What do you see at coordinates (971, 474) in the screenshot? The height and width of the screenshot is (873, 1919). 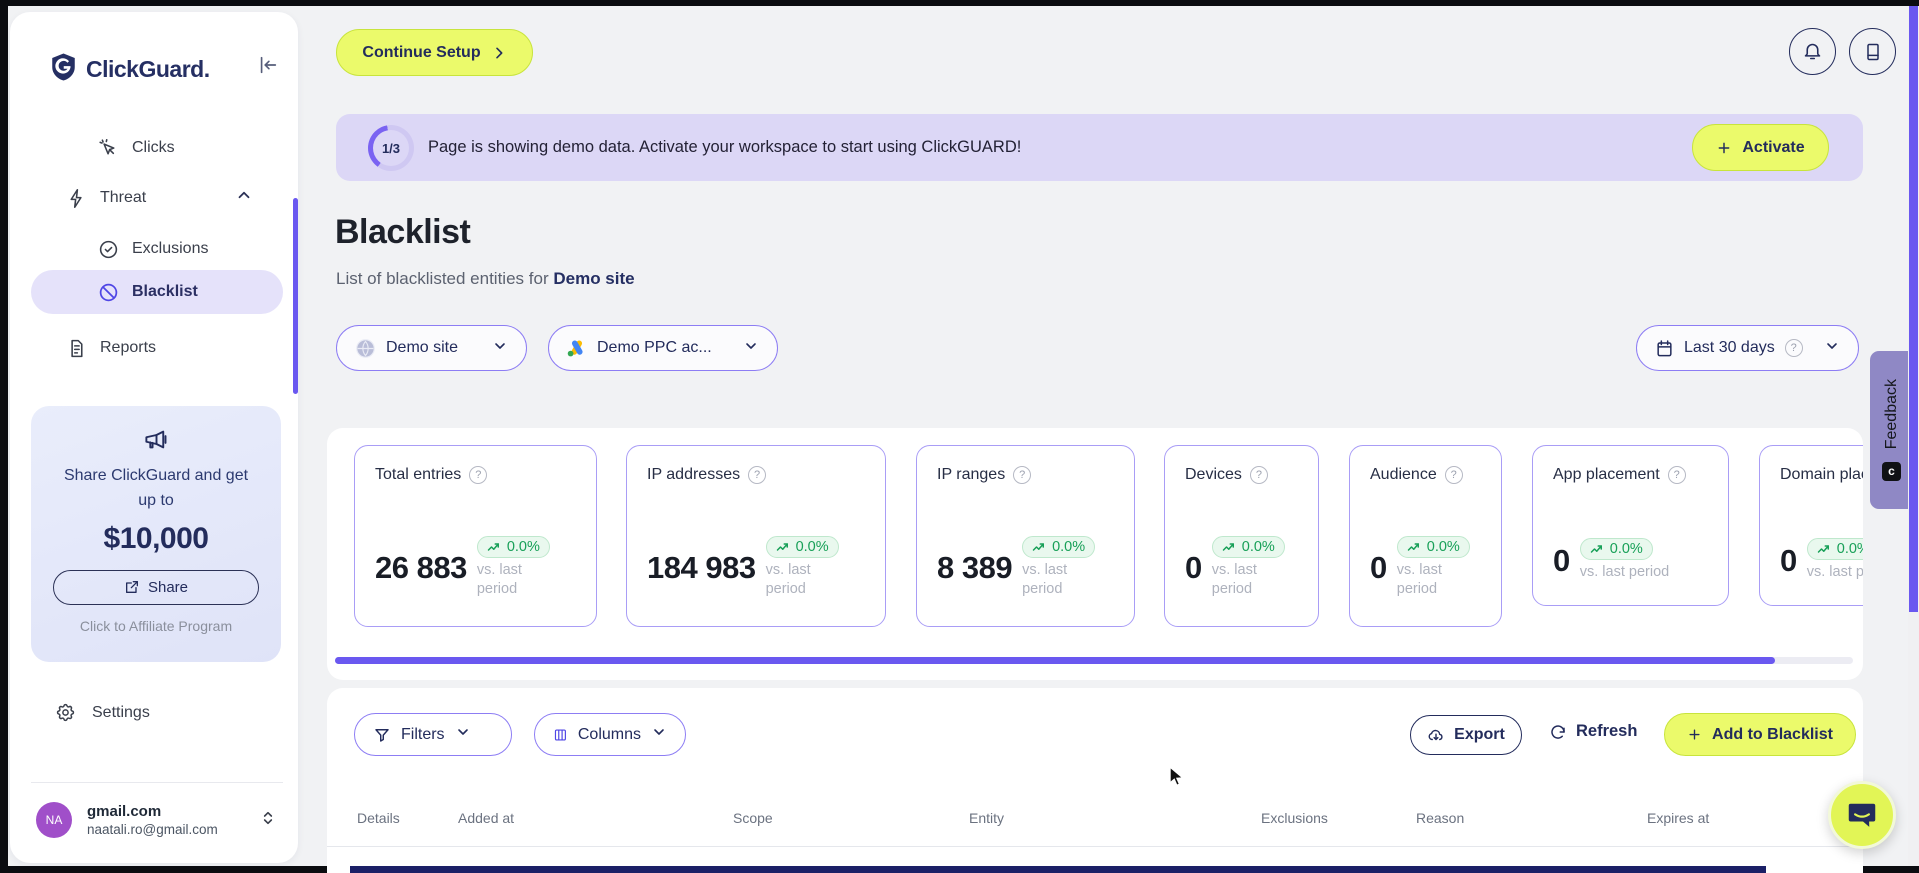 I see `stat-label: IP ranges` at bounding box center [971, 474].